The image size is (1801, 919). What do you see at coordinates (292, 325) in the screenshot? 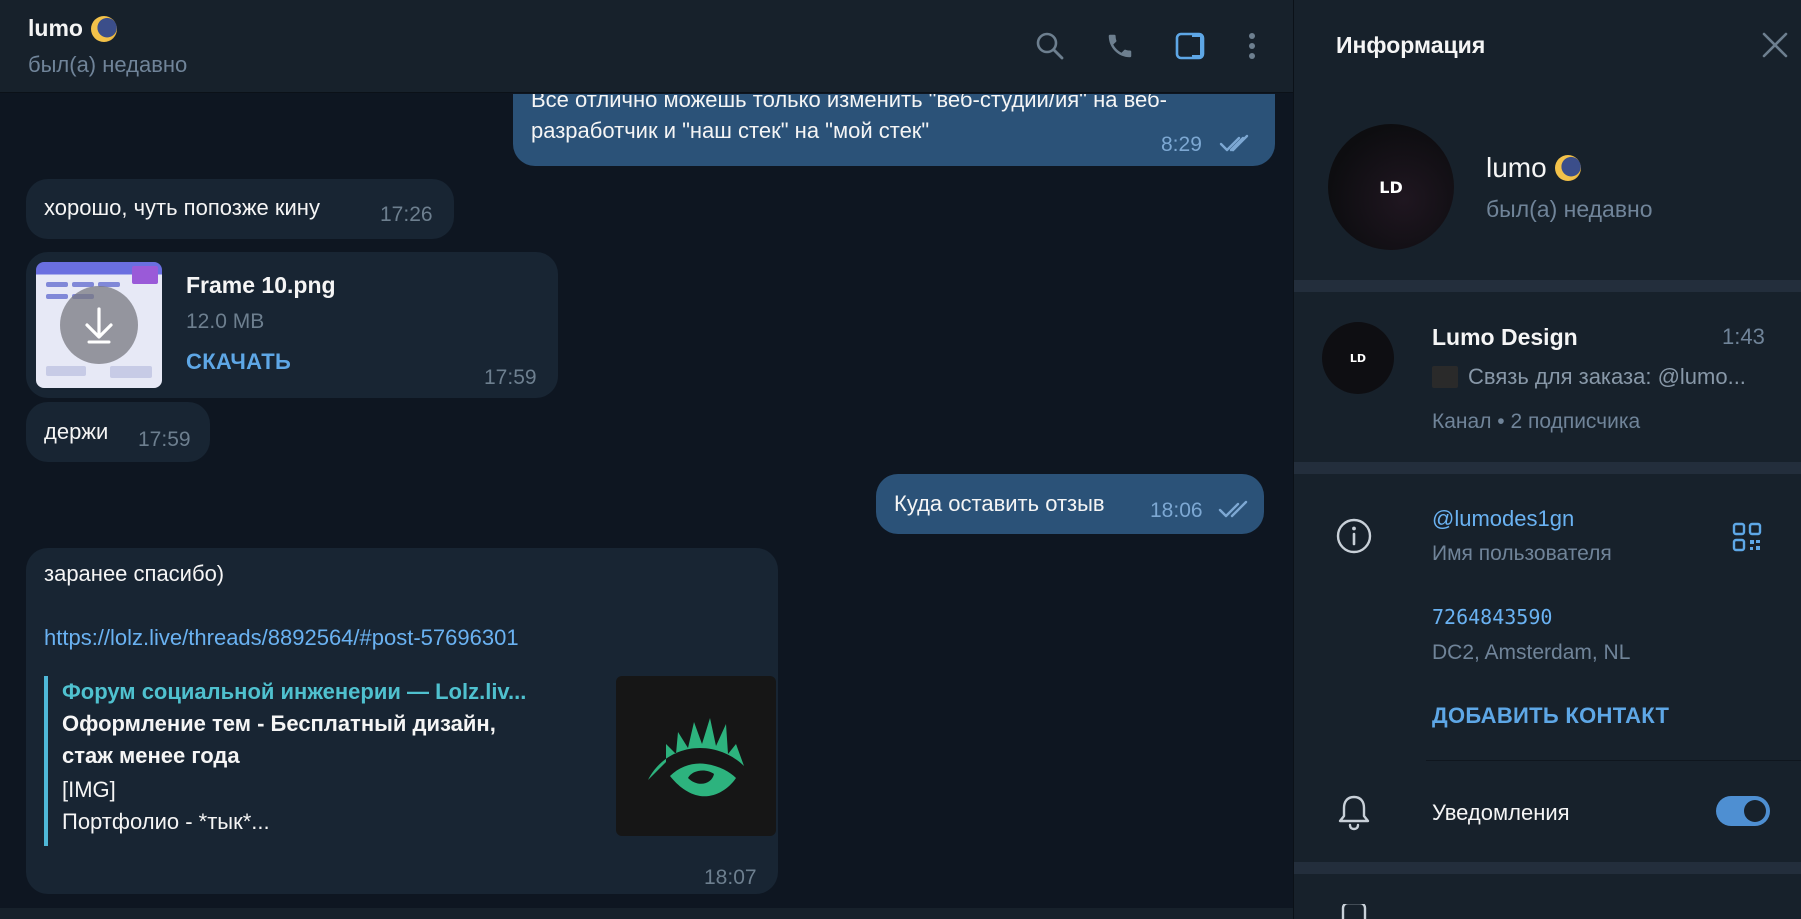
I see `message-file: Frame 10.png 12.0 MB СКАЧАТЬ 17:59` at bounding box center [292, 325].